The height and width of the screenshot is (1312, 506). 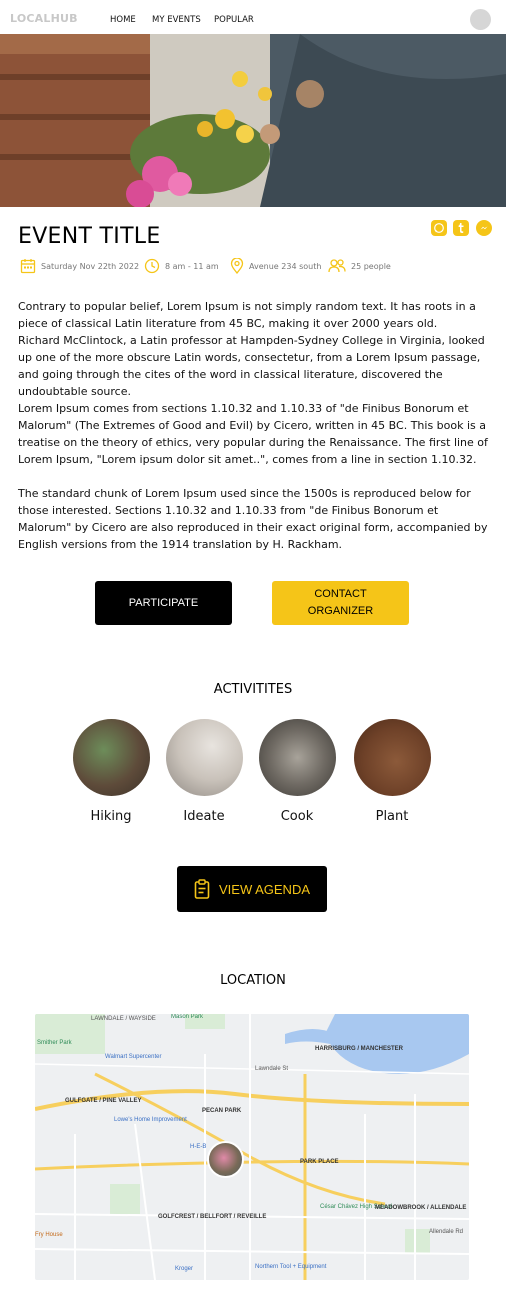 I want to click on event-people-text: 25 people, so click(x=371, y=266).